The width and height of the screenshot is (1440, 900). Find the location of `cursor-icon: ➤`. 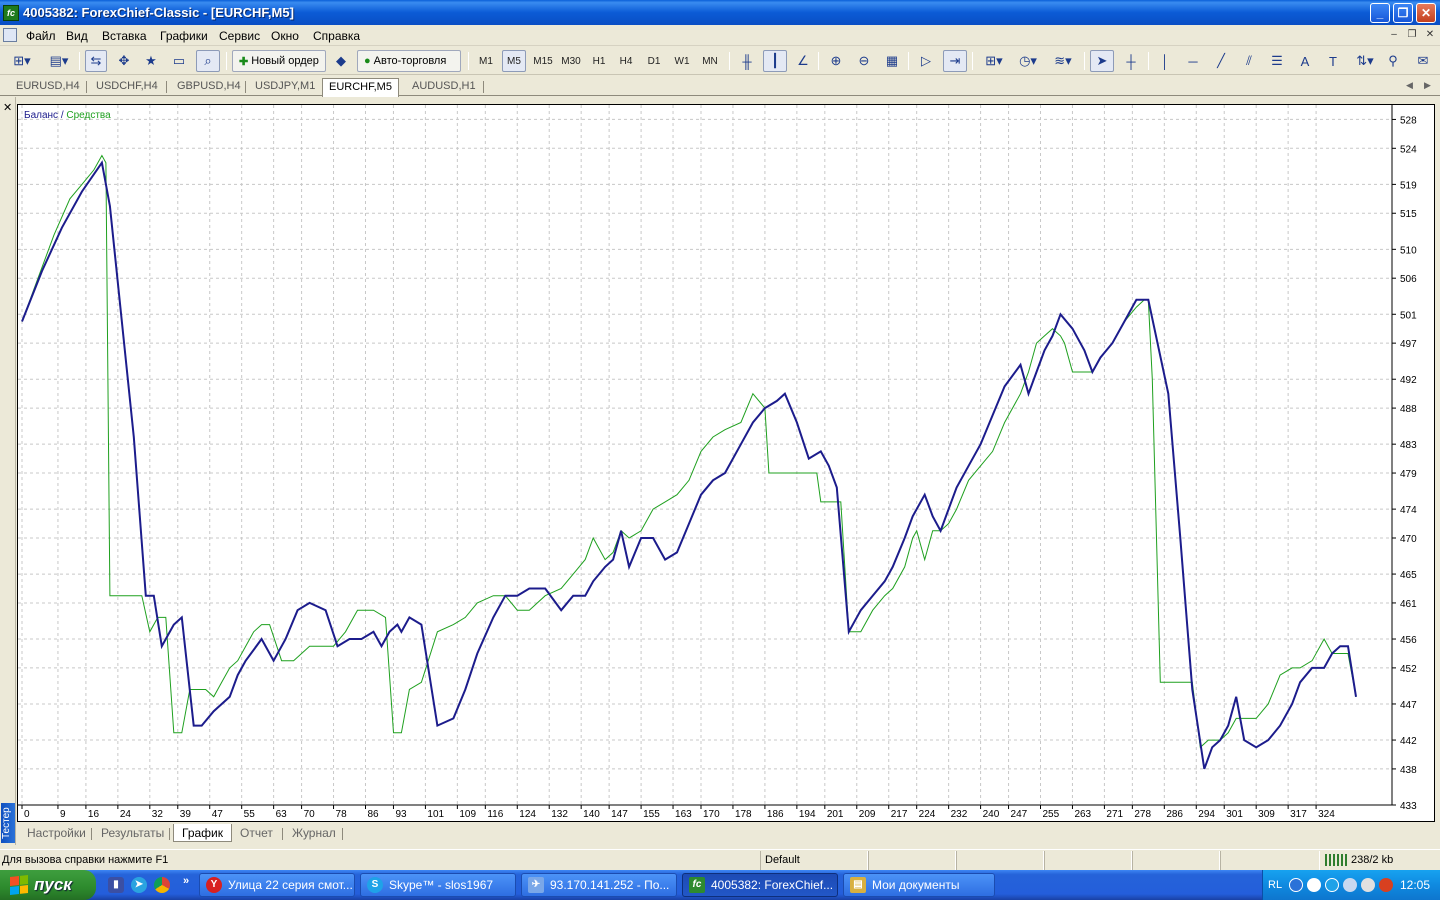

cursor-icon: ➤ is located at coordinates (1102, 61).